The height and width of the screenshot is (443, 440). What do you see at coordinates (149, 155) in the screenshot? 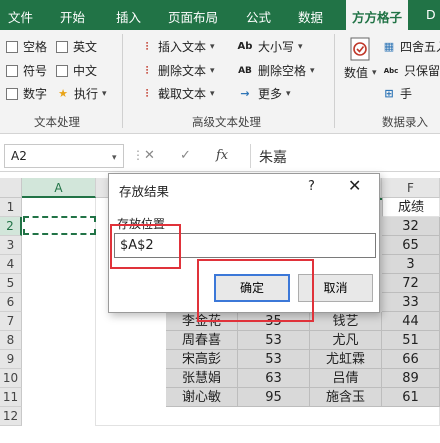
I see `cancel-edit-icon: ✕` at bounding box center [149, 155].